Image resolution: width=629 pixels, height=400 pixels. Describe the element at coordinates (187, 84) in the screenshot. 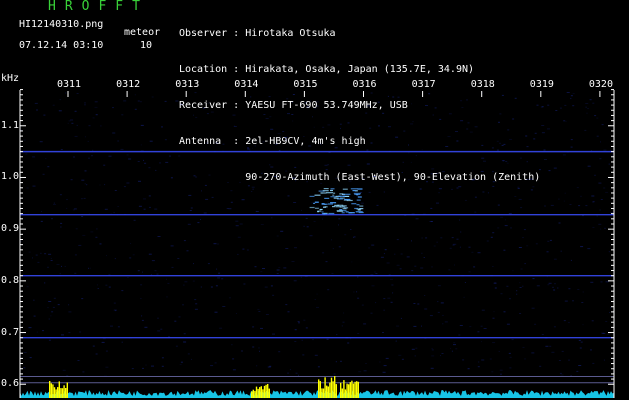

I see `x-tick-label: 0313` at that location.